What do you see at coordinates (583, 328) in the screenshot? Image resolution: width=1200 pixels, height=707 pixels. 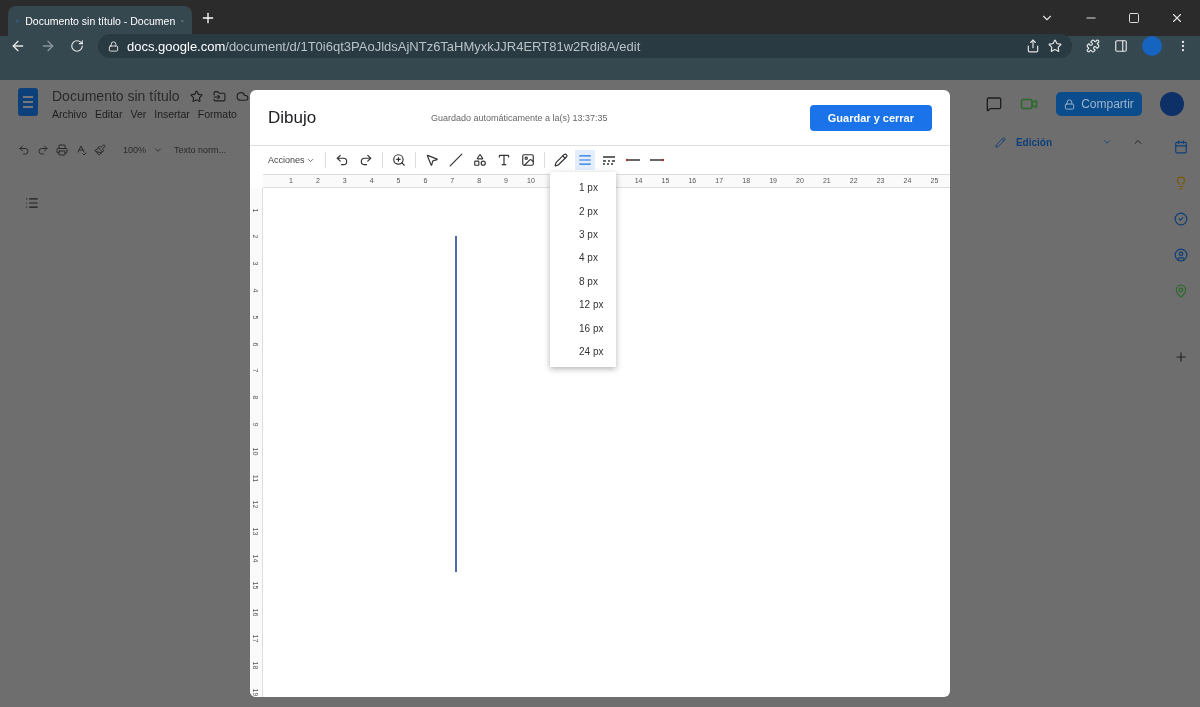 I see `menu-option: 16 px` at bounding box center [583, 328].